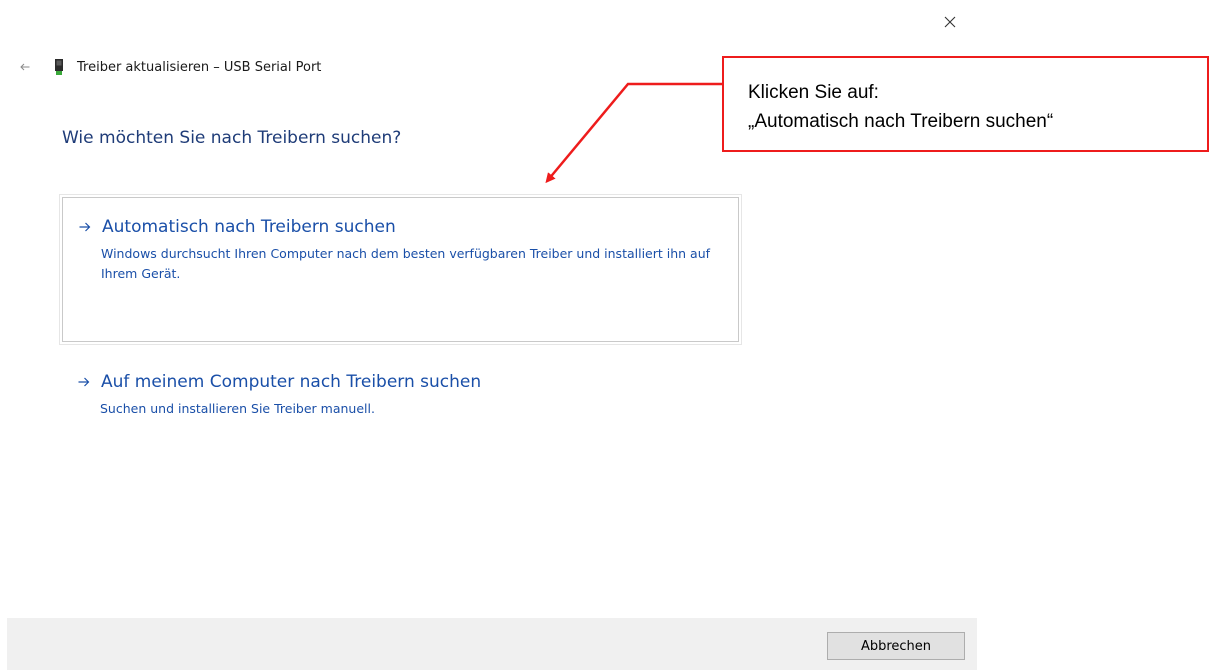  I want to click on close-button, so click(950, 22).